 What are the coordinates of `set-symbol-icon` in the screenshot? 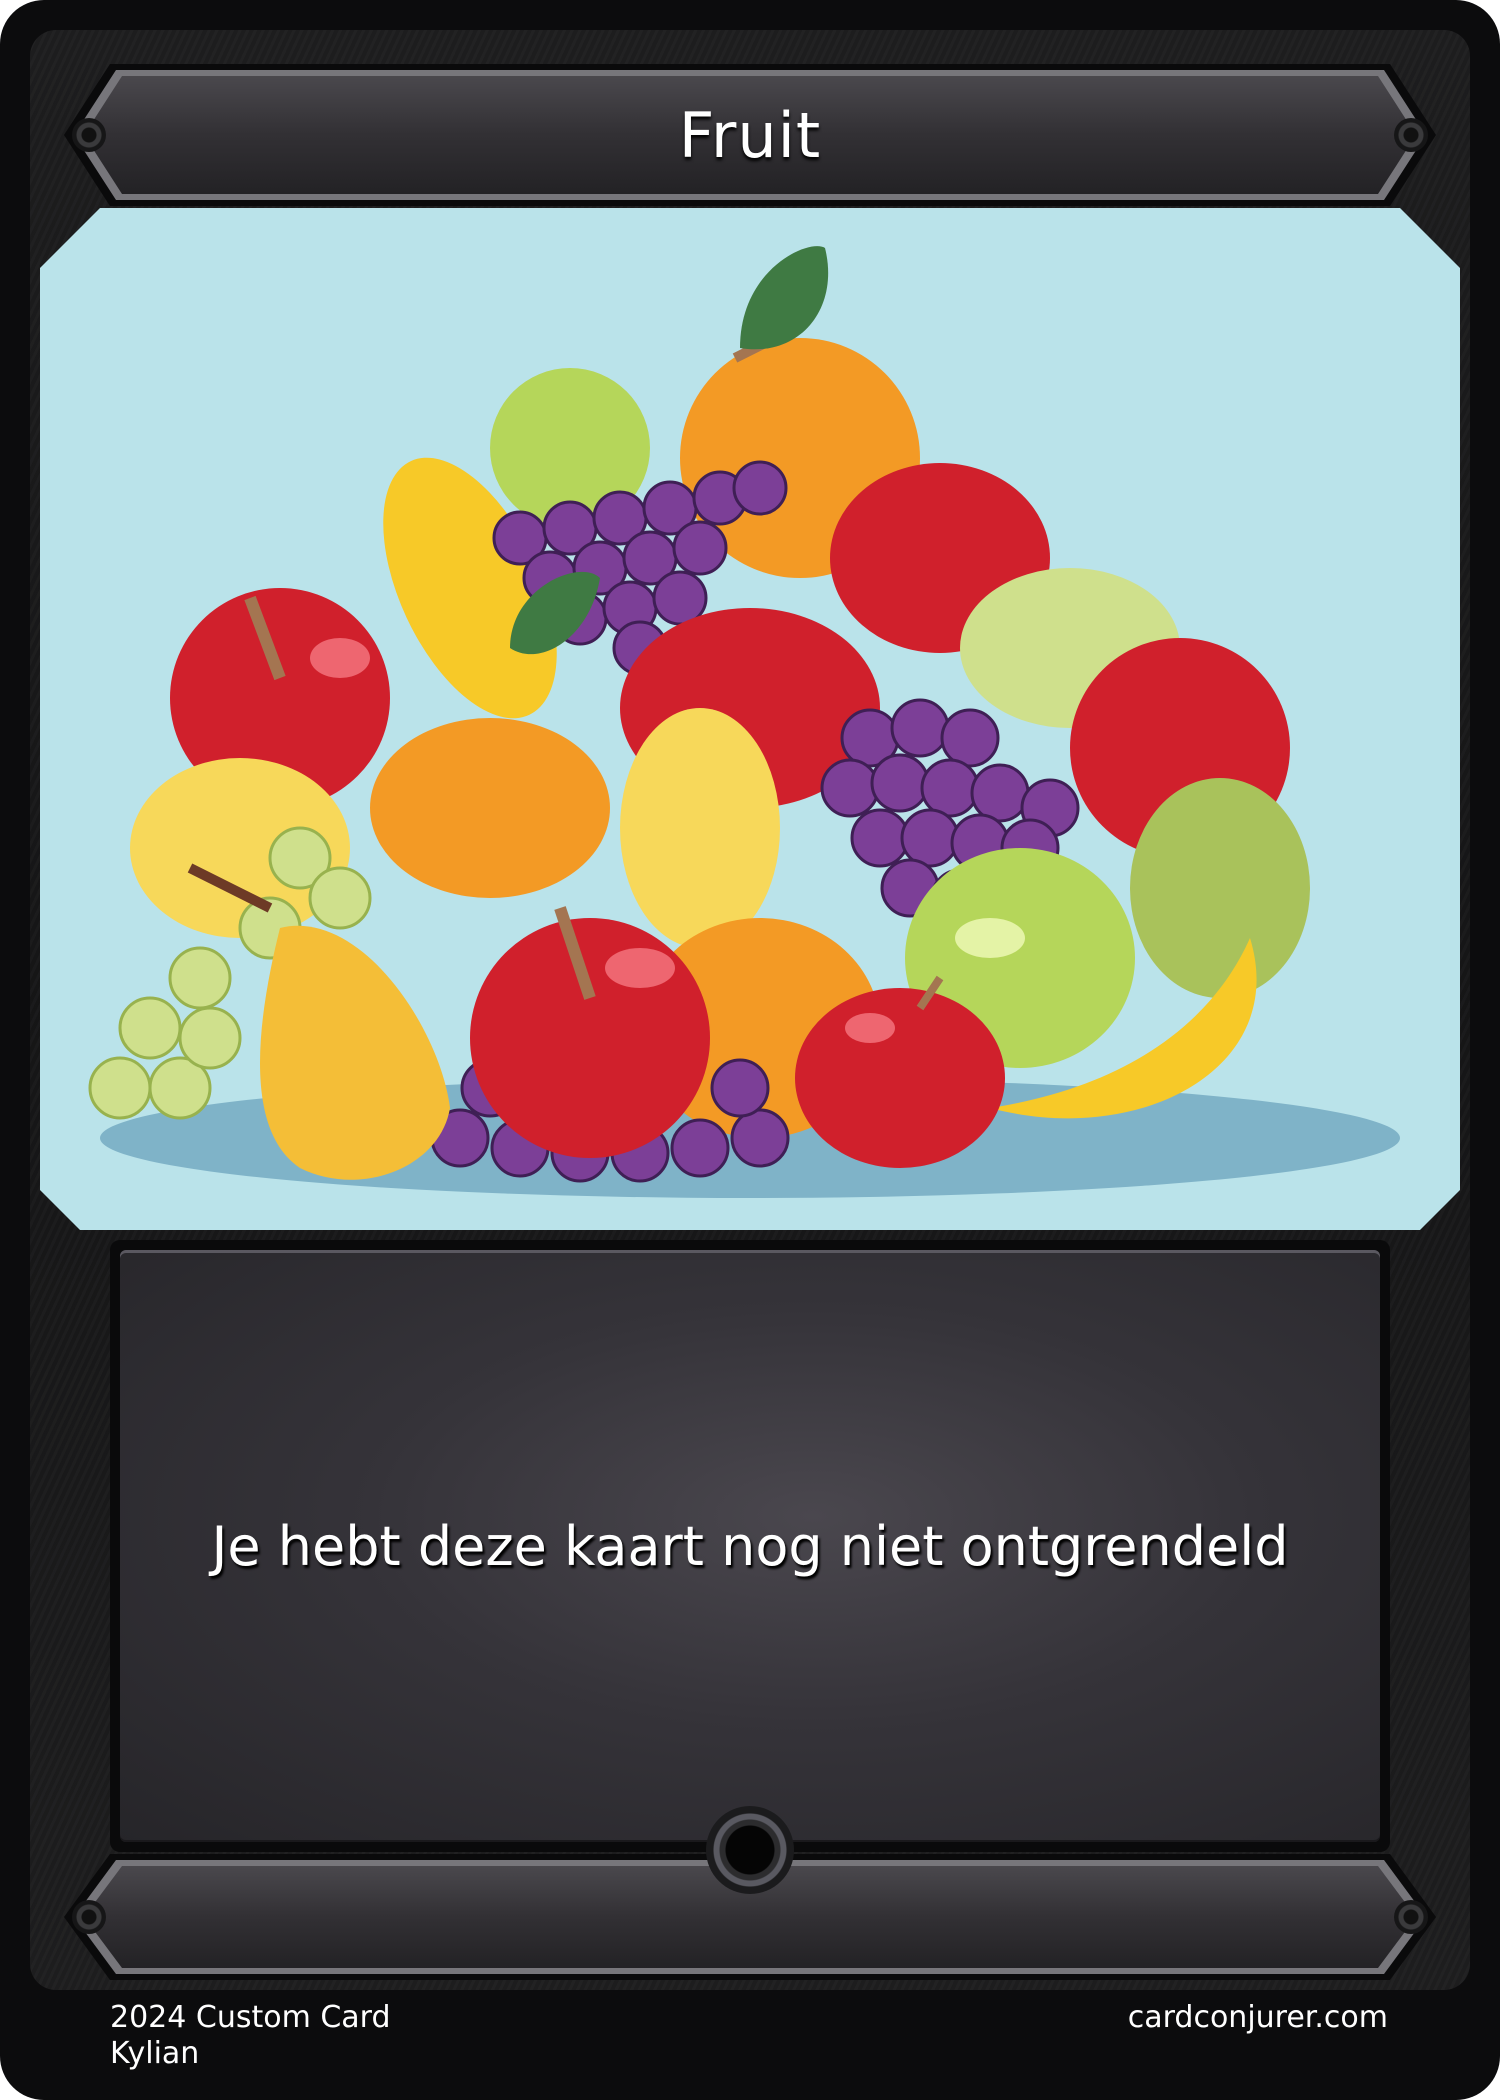 It's located at (750, 1850).